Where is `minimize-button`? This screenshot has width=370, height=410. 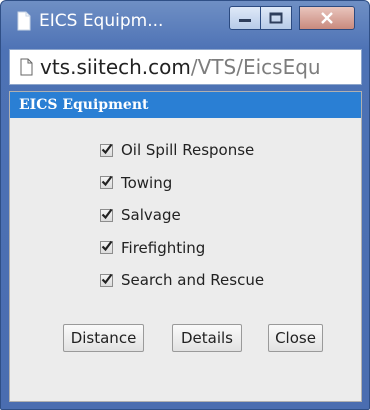 minimize-button is located at coordinates (245, 18).